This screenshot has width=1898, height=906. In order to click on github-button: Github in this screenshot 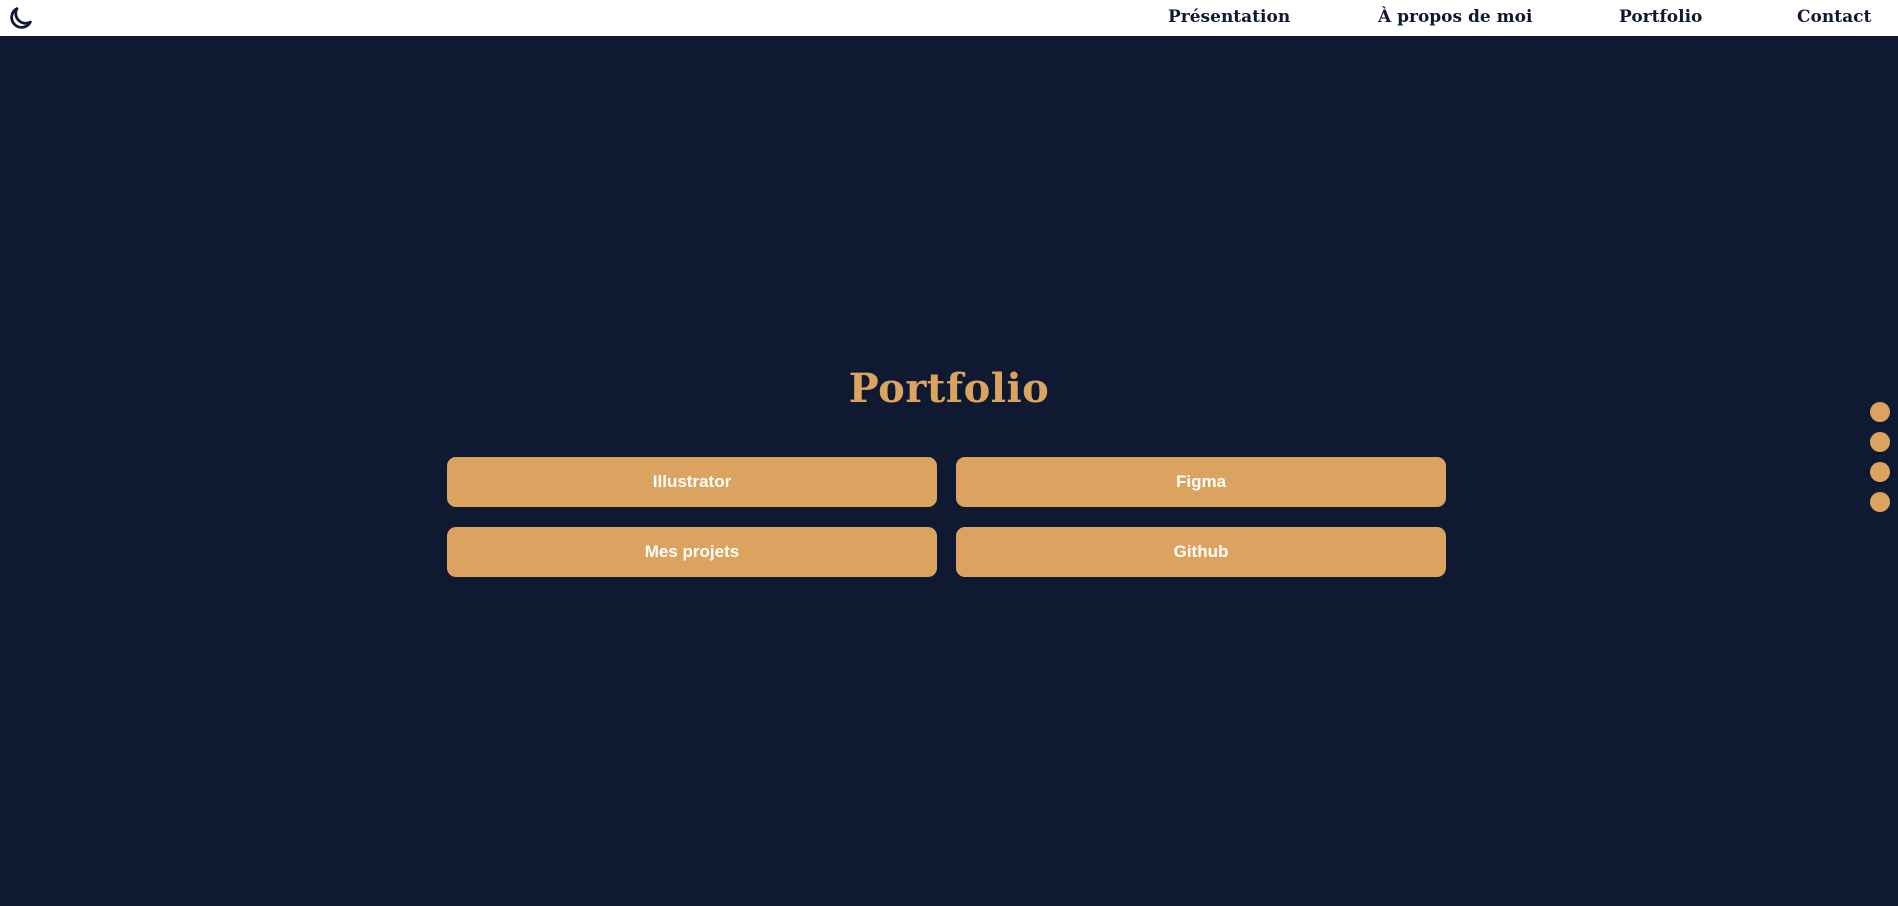, I will do `click(1201, 552)`.